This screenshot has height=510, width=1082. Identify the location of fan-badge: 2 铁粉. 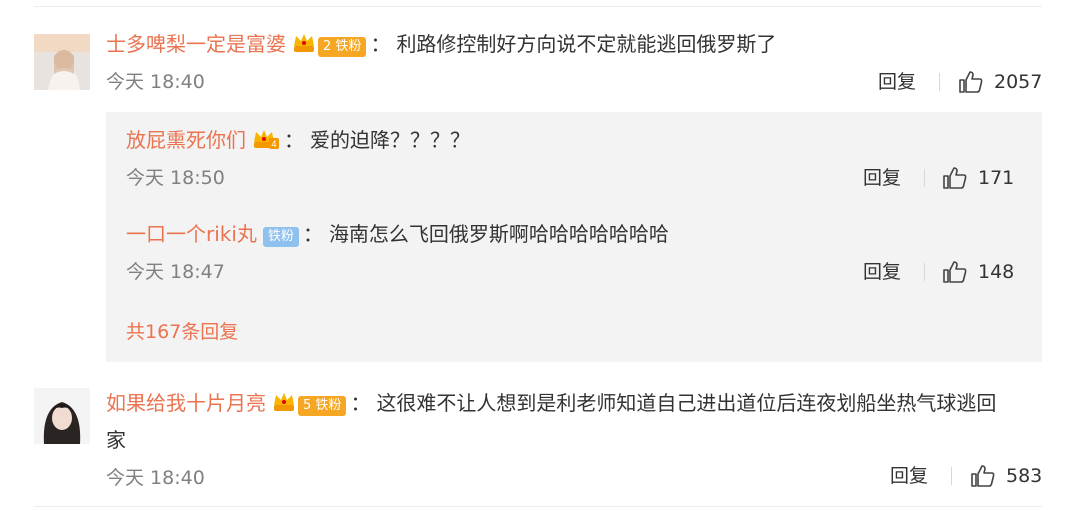
(342, 47).